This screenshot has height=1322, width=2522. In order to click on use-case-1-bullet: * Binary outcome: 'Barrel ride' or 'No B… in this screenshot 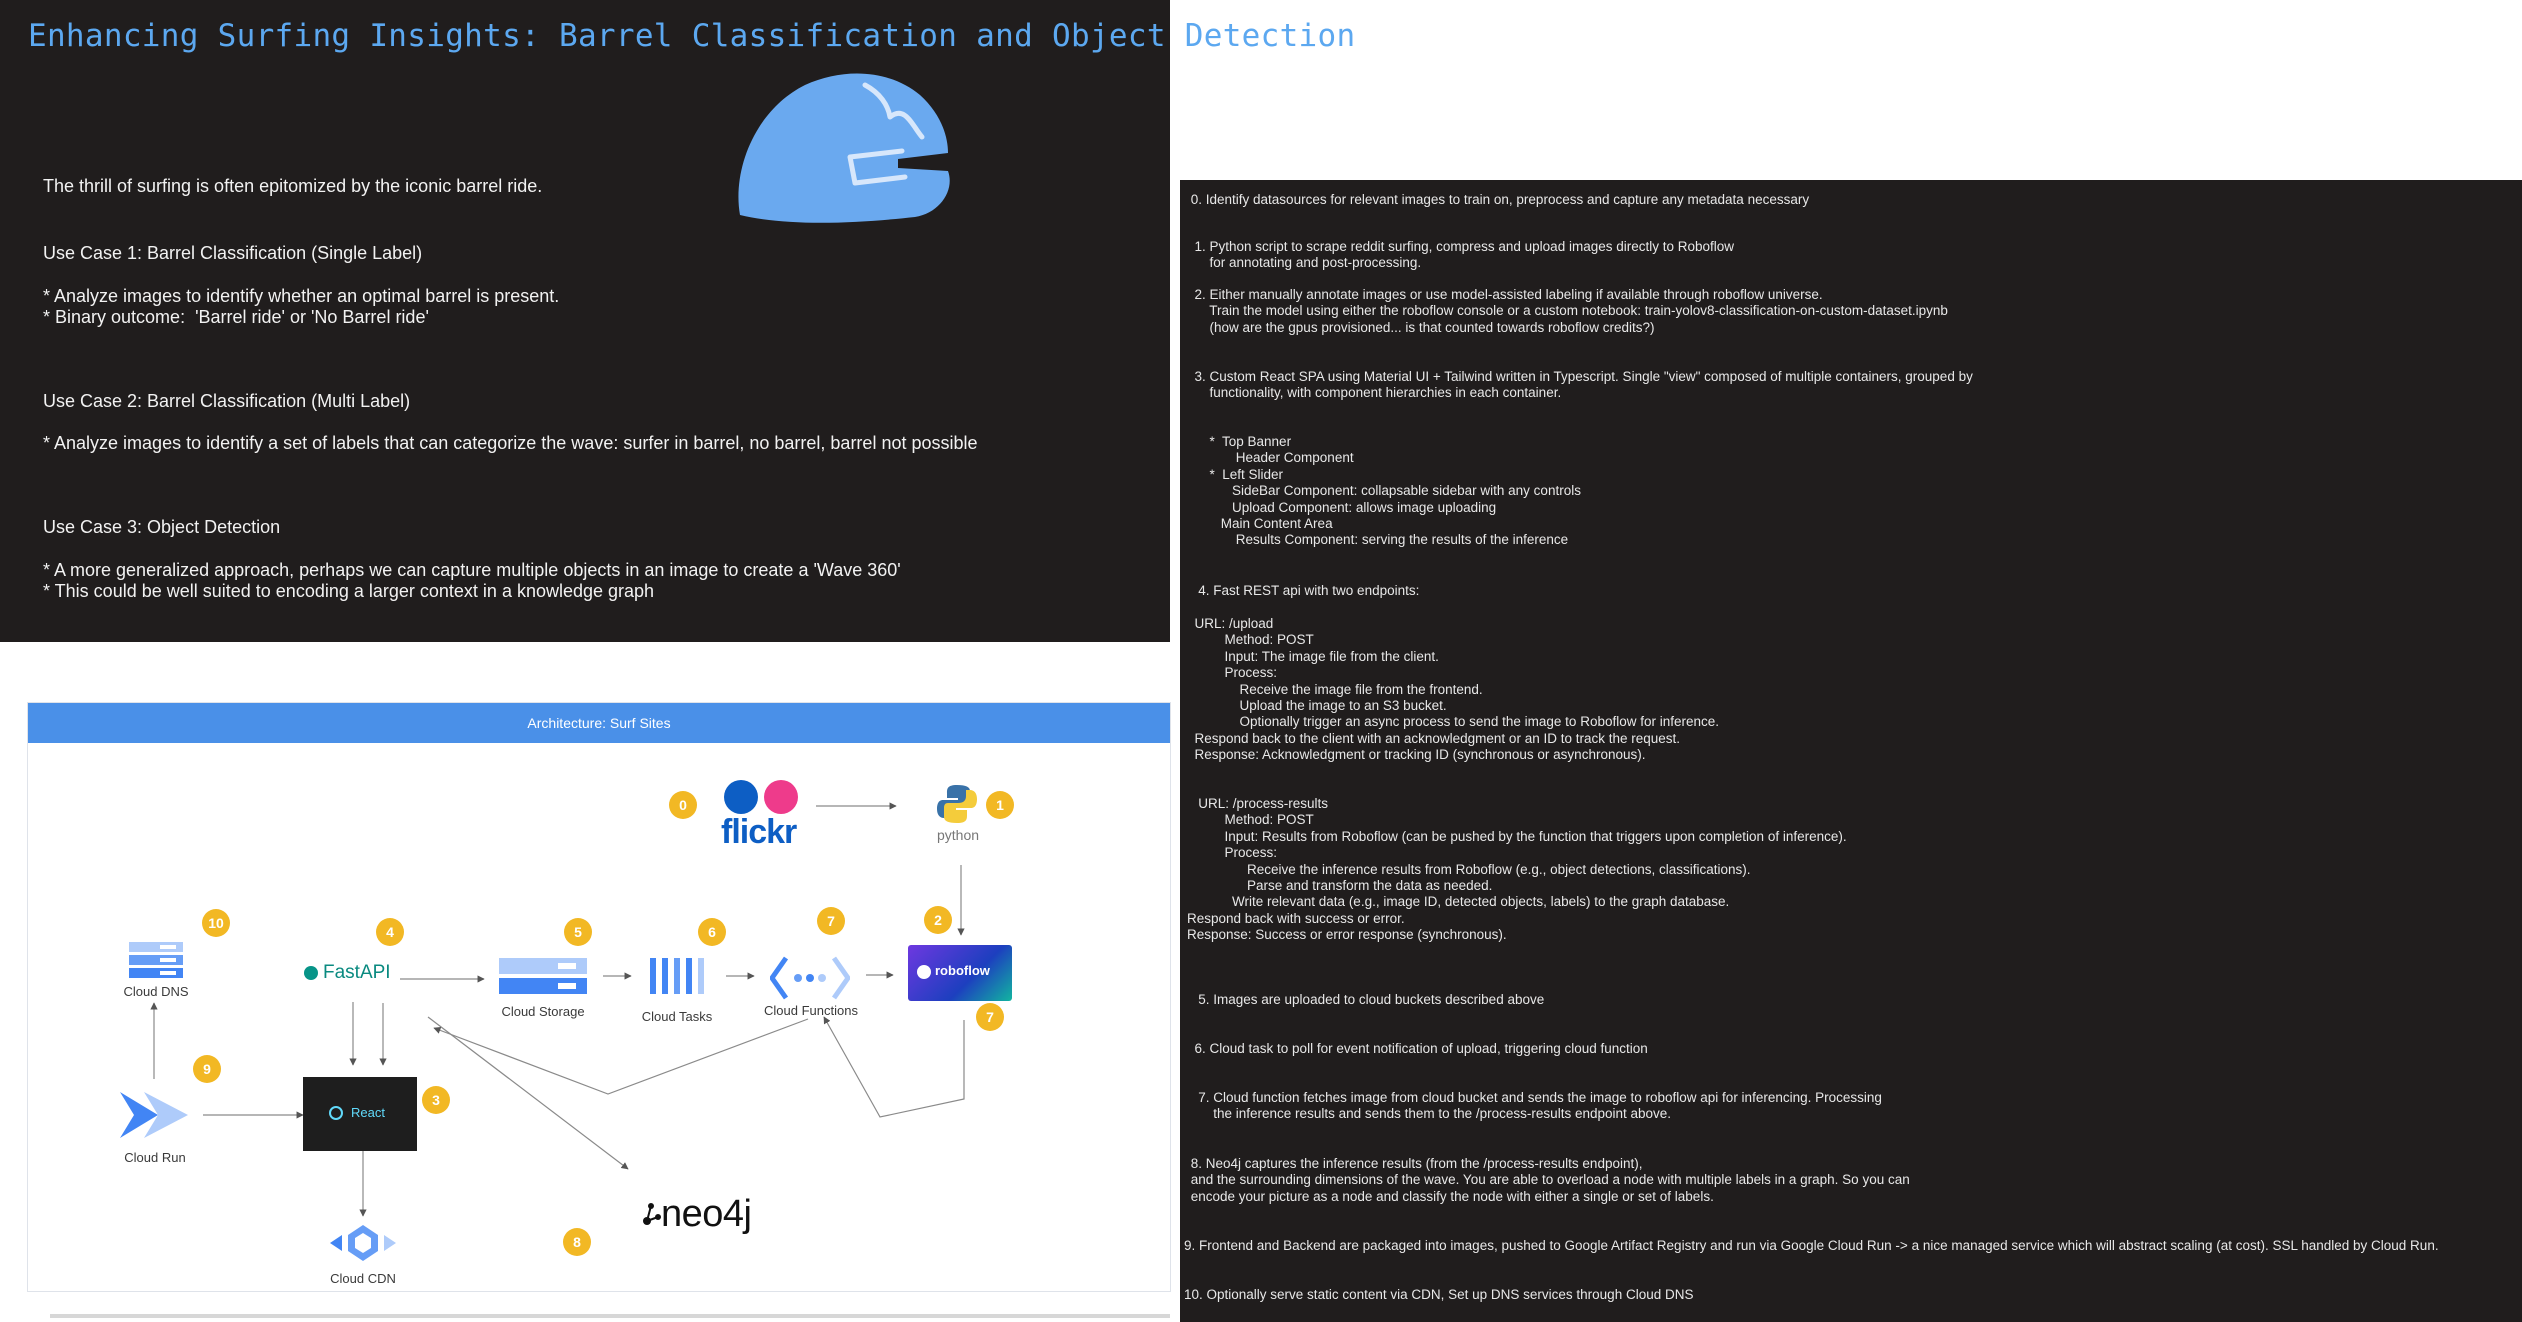, I will do `click(236, 317)`.